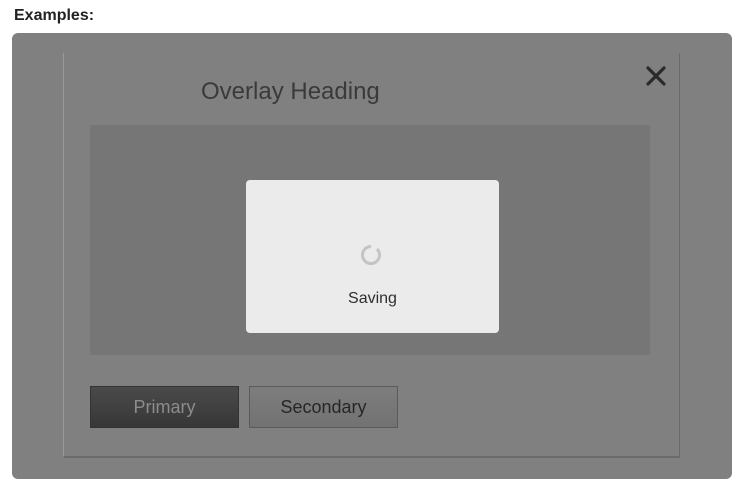 The height and width of the screenshot is (500, 747). I want to click on spinner-icon, so click(371, 255).